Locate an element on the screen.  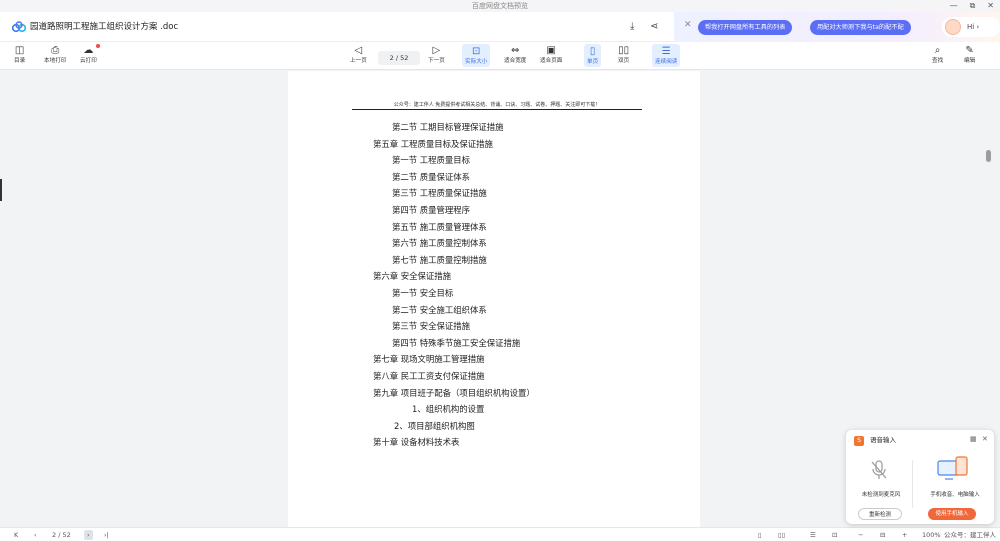
actual-size-button: ⊡ 实际大小 is located at coordinates (476, 55).